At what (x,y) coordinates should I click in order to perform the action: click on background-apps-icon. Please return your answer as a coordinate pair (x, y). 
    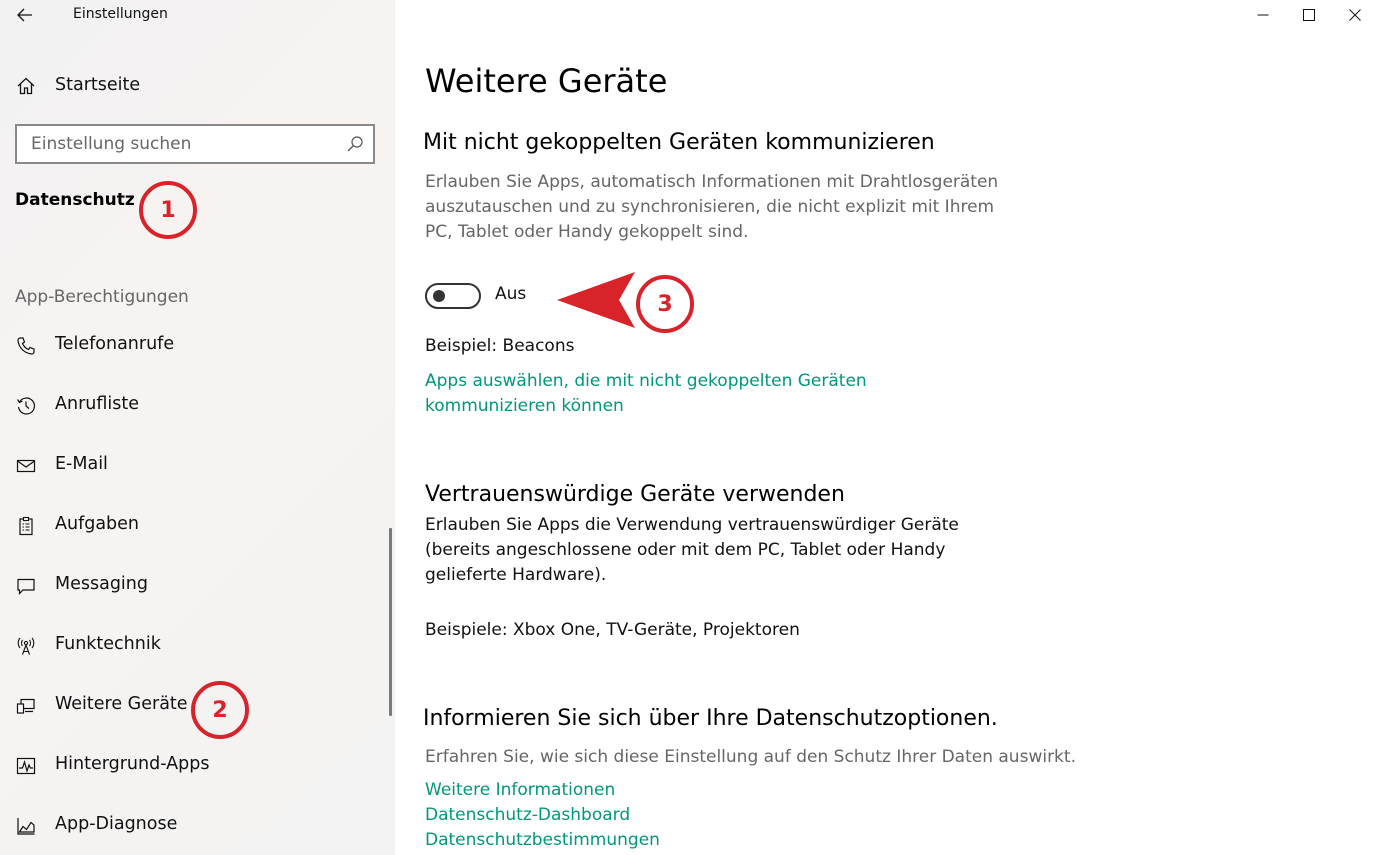
    Looking at the image, I should click on (26, 766).